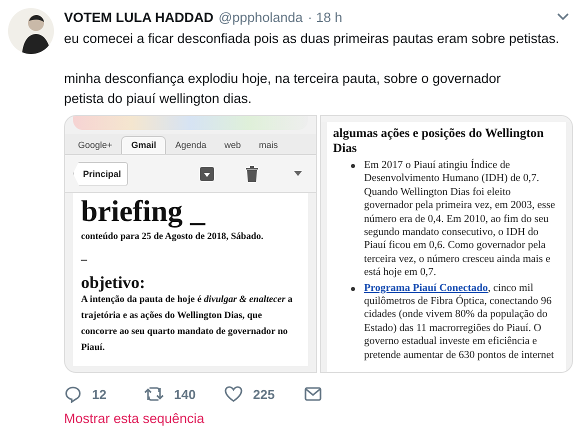 This screenshot has width=578, height=433. What do you see at coordinates (260, 17) in the screenshot?
I see `handle: @pppholanda` at bounding box center [260, 17].